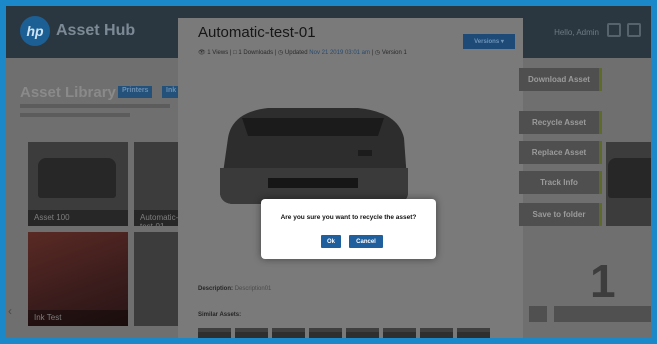  I want to click on notification-icon, so click(614, 30).